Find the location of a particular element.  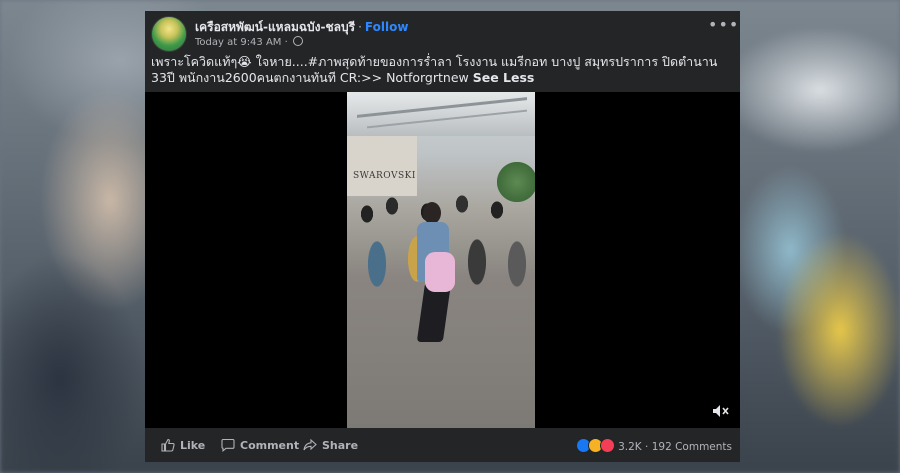

canopy-beam is located at coordinates (442, 107).